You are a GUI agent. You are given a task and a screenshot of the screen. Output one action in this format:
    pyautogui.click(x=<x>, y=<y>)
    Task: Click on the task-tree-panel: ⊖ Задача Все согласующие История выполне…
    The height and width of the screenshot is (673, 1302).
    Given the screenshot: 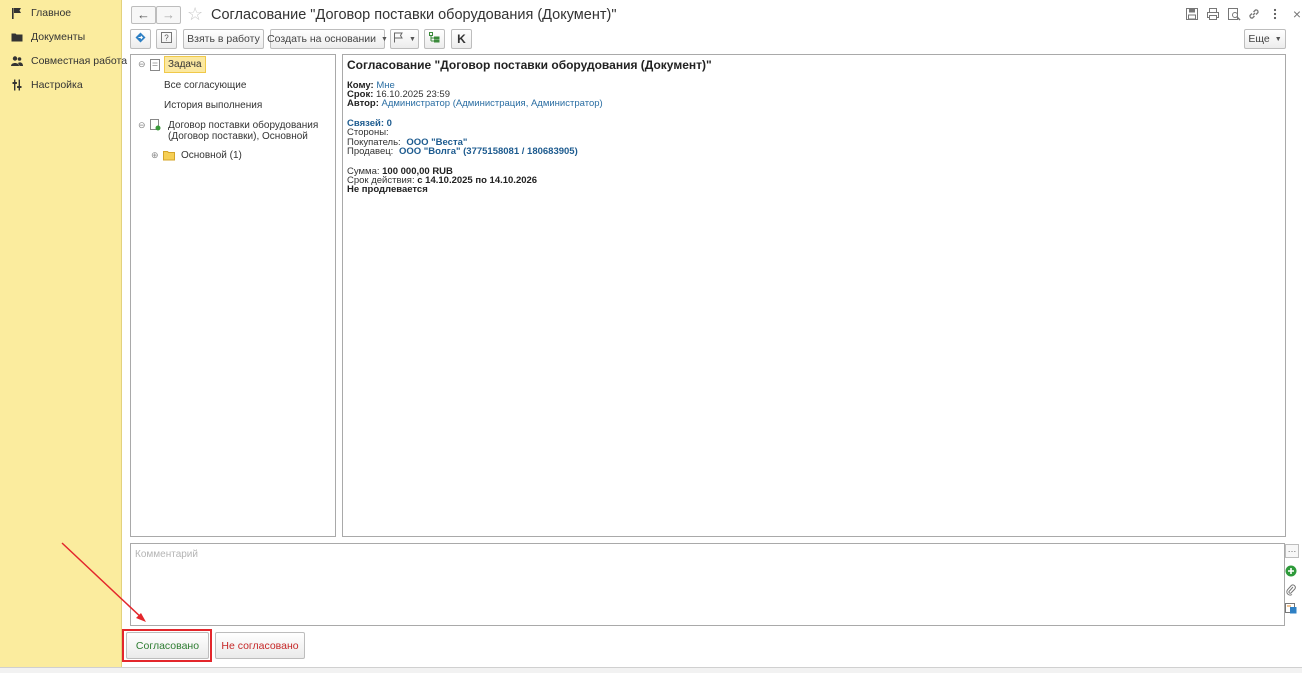 What is the action you would take?
    pyautogui.click(x=233, y=295)
    